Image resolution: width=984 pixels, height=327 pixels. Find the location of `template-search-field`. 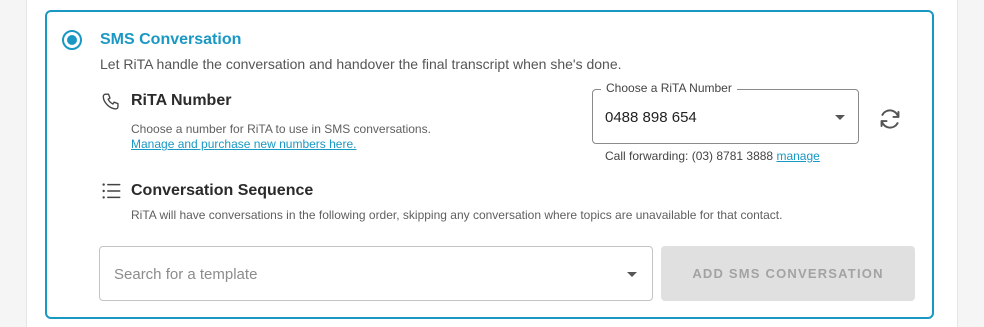

template-search-field is located at coordinates (376, 273).